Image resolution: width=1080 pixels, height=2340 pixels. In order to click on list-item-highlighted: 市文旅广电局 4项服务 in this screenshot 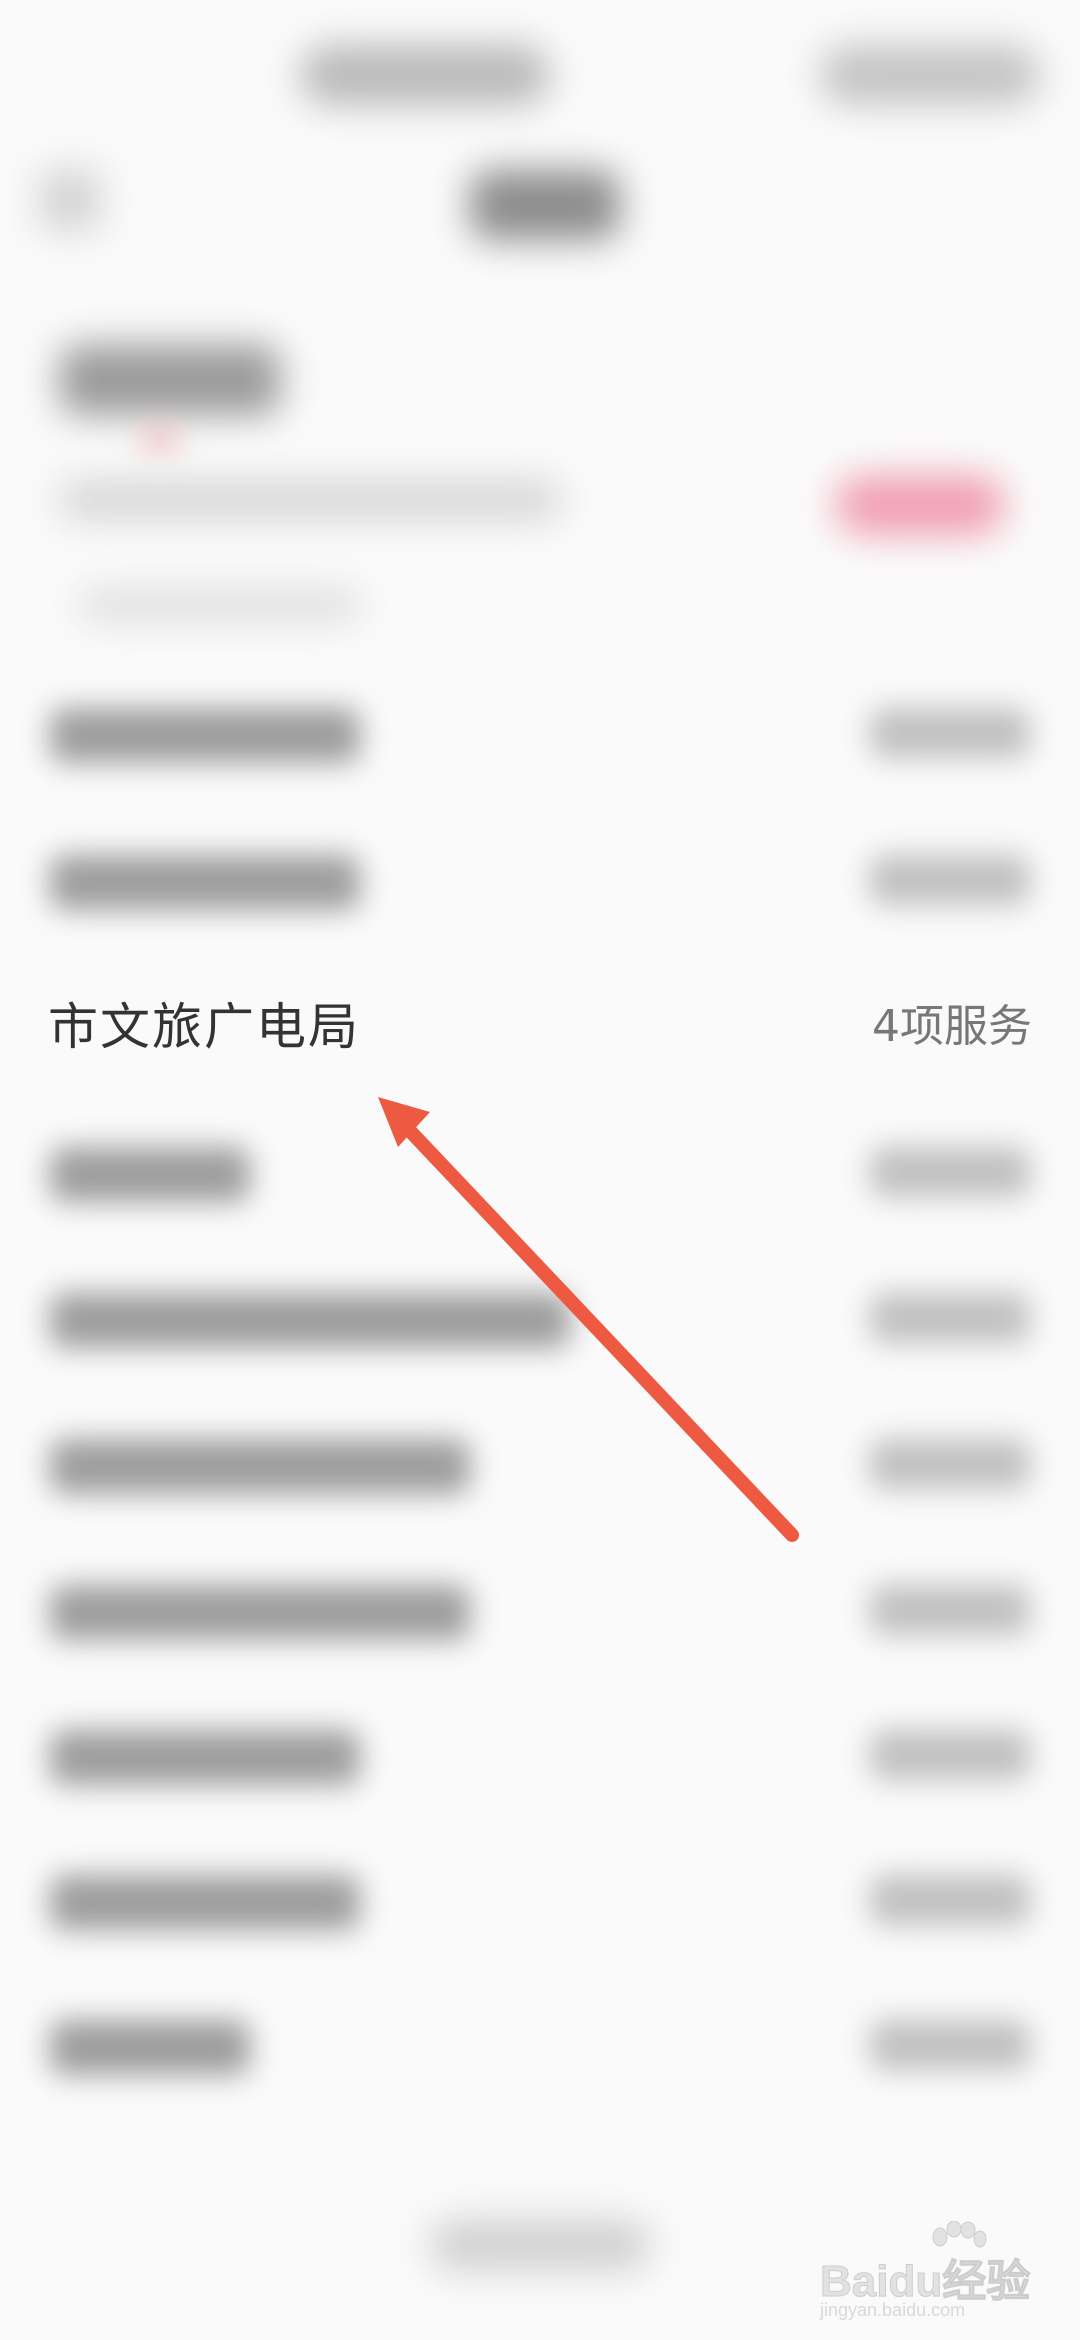, I will do `click(540, 1027)`.